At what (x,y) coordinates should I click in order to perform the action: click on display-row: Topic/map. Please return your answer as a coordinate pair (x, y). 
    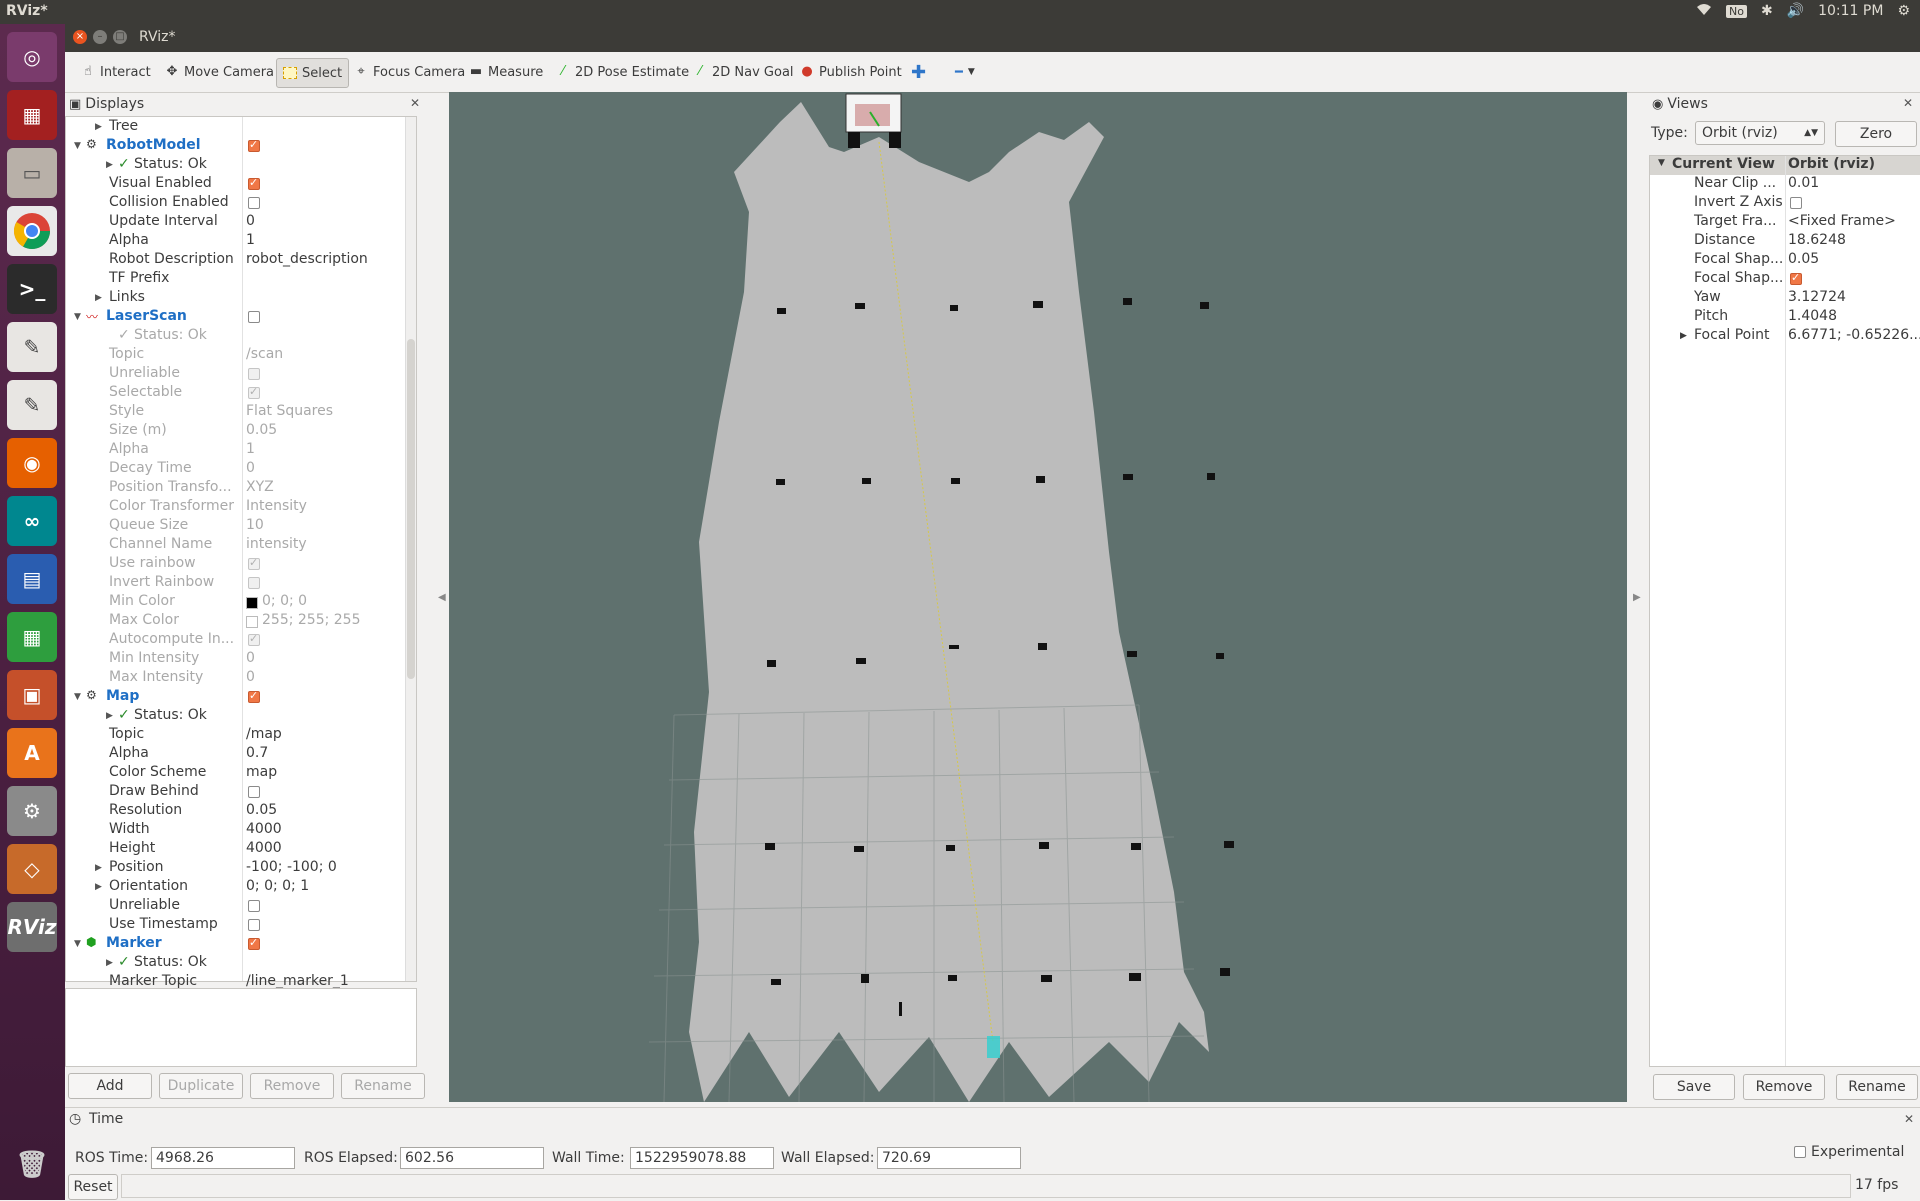
    Looking at the image, I should click on (241, 735).